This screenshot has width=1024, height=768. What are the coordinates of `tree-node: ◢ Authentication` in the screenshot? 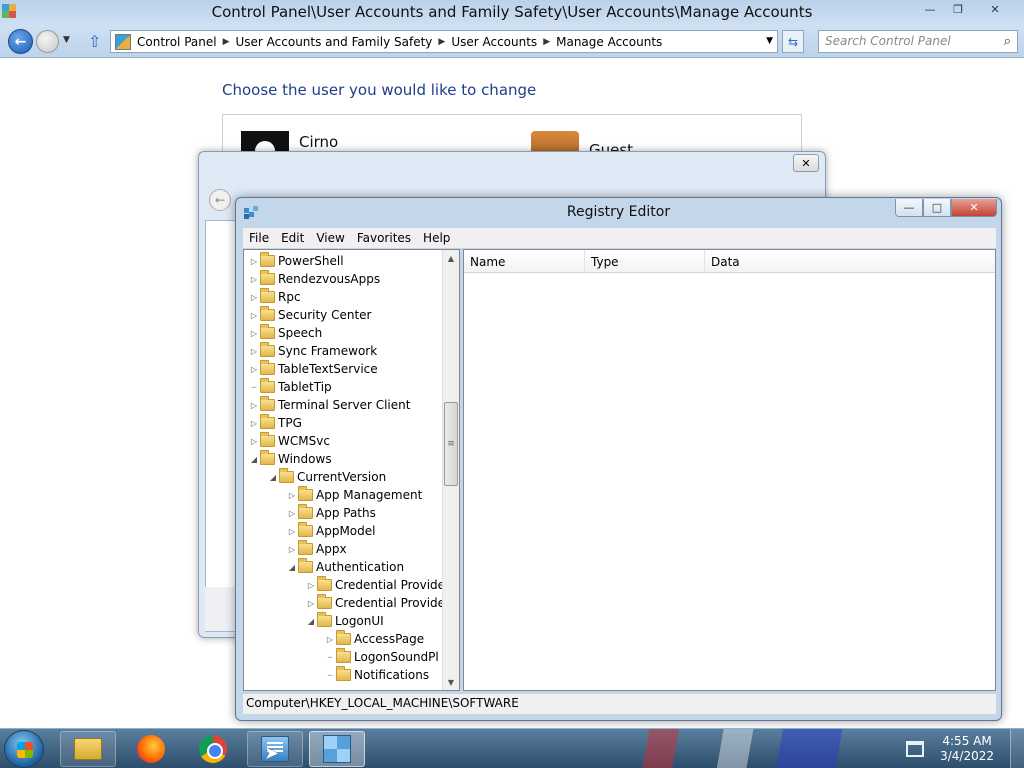 It's located at (345, 567).